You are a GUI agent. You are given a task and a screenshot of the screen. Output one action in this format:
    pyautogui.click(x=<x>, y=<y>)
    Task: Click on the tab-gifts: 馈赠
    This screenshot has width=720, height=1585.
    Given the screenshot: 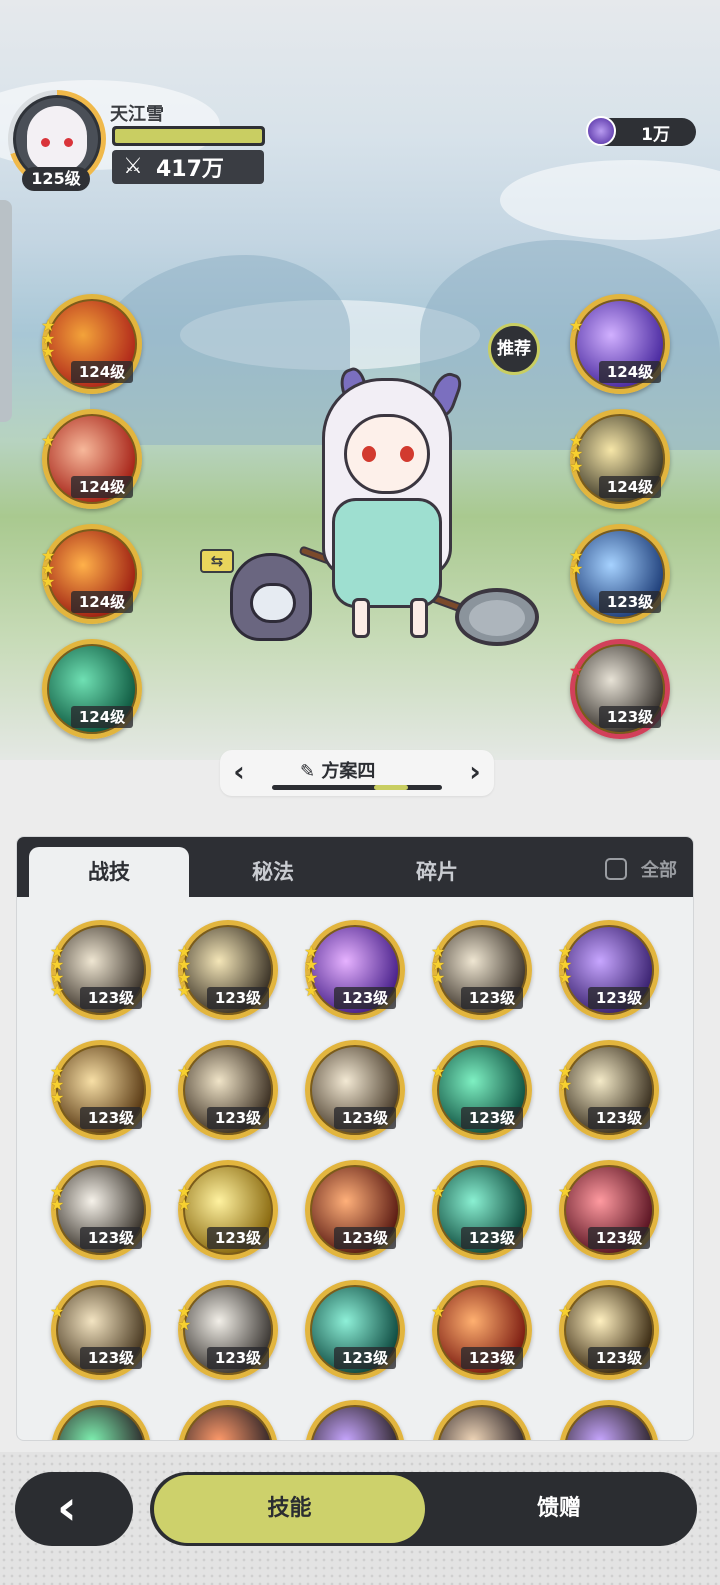 What is the action you would take?
    pyautogui.click(x=559, y=1509)
    